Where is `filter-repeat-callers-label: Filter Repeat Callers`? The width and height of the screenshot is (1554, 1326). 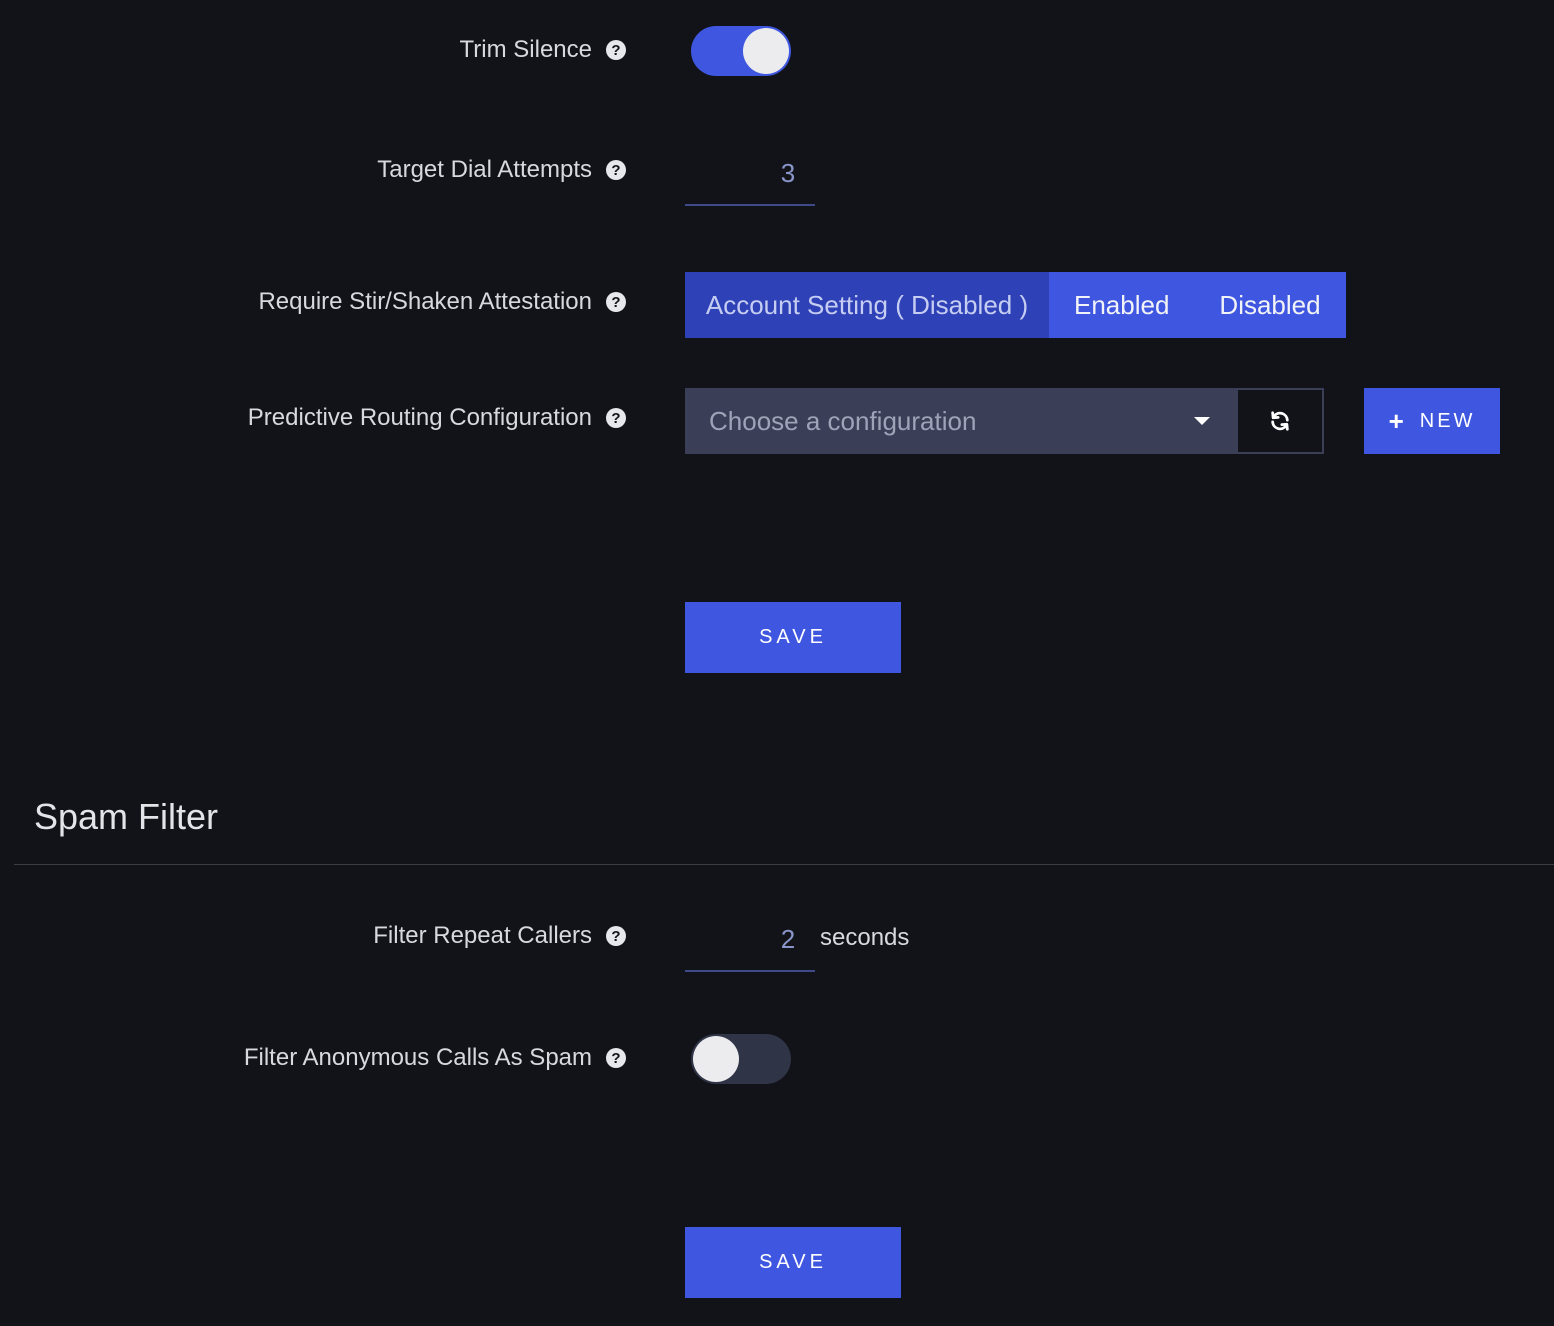
filter-repeat-callers-label: Filter Repeat Callers is located at coordinates (482, 935).